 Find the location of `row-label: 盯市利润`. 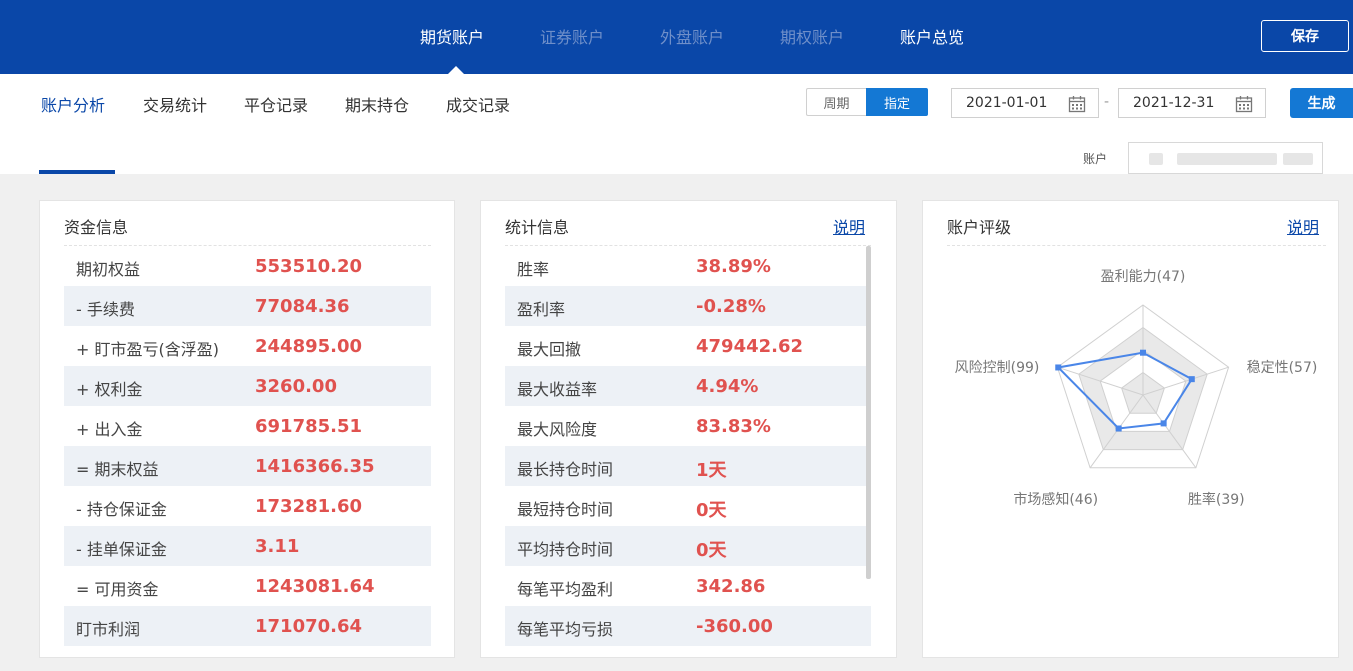

row-label: 盯市利润 is located at coordinates (108, 629).